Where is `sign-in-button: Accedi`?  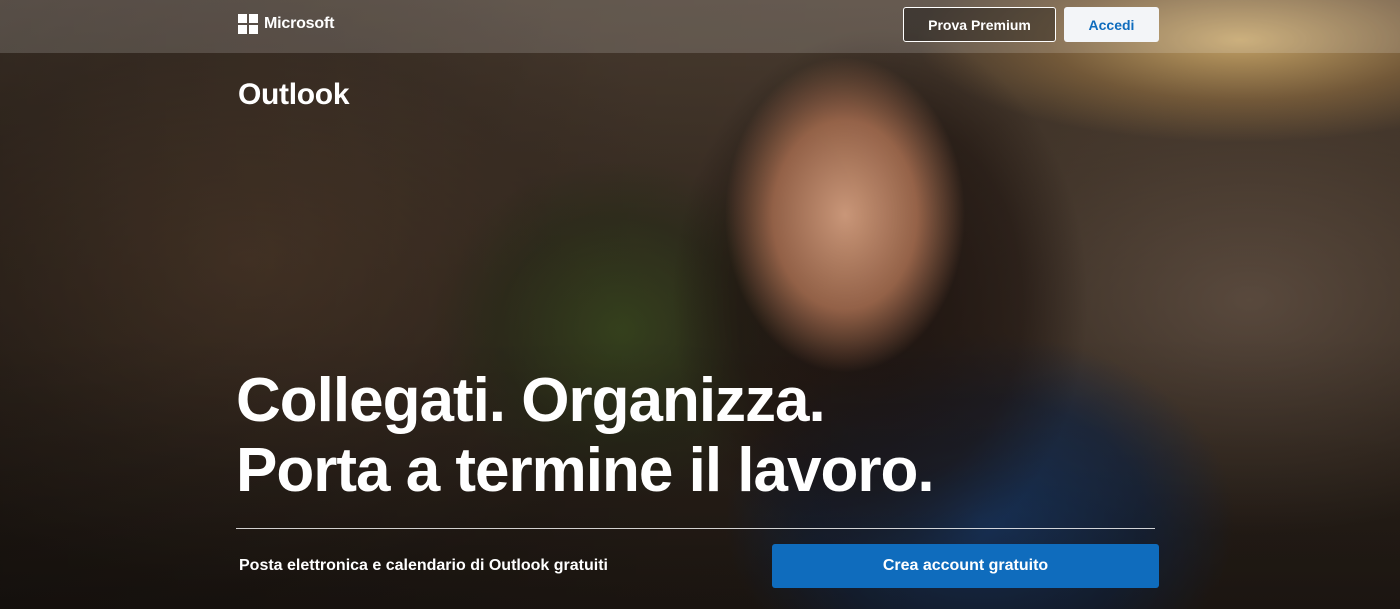 sign-in-button: Accedi is located at coordinates (1111, 24).